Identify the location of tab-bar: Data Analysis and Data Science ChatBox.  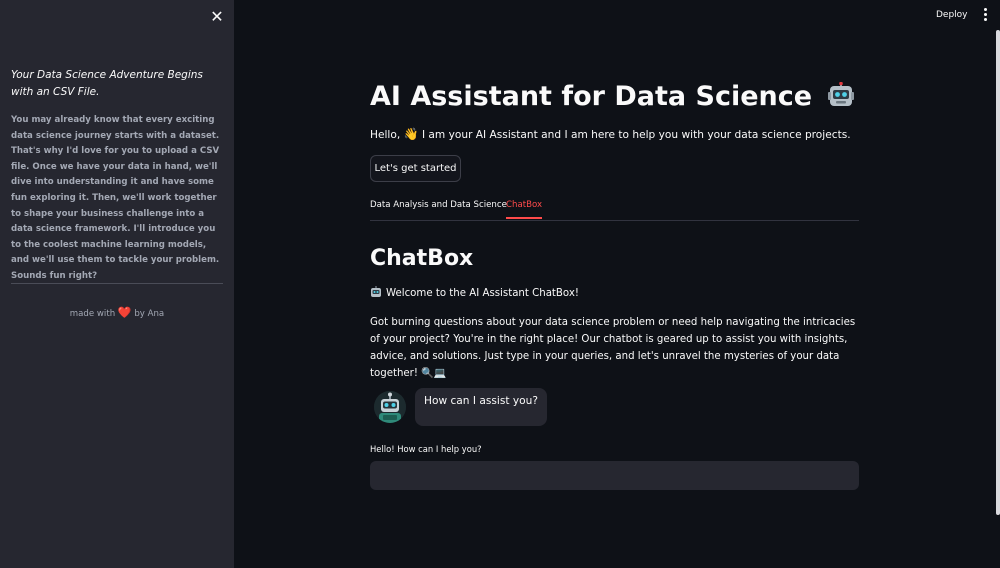
(614, 208).